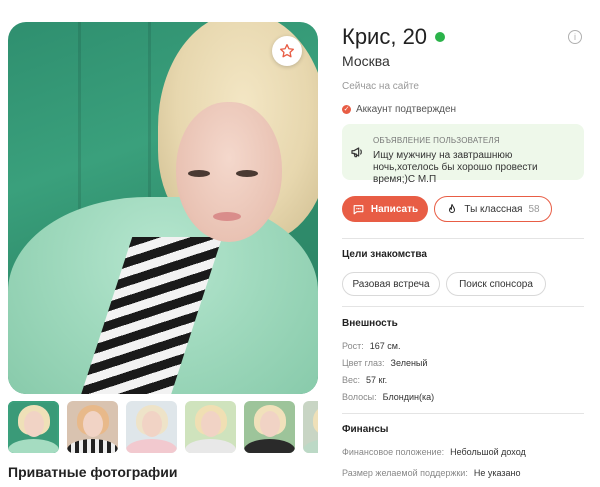  What do you see at coordinates (359, 397) in the screenshot?
I see `hair-label: Волосы:` at bounding box center [359, 397].